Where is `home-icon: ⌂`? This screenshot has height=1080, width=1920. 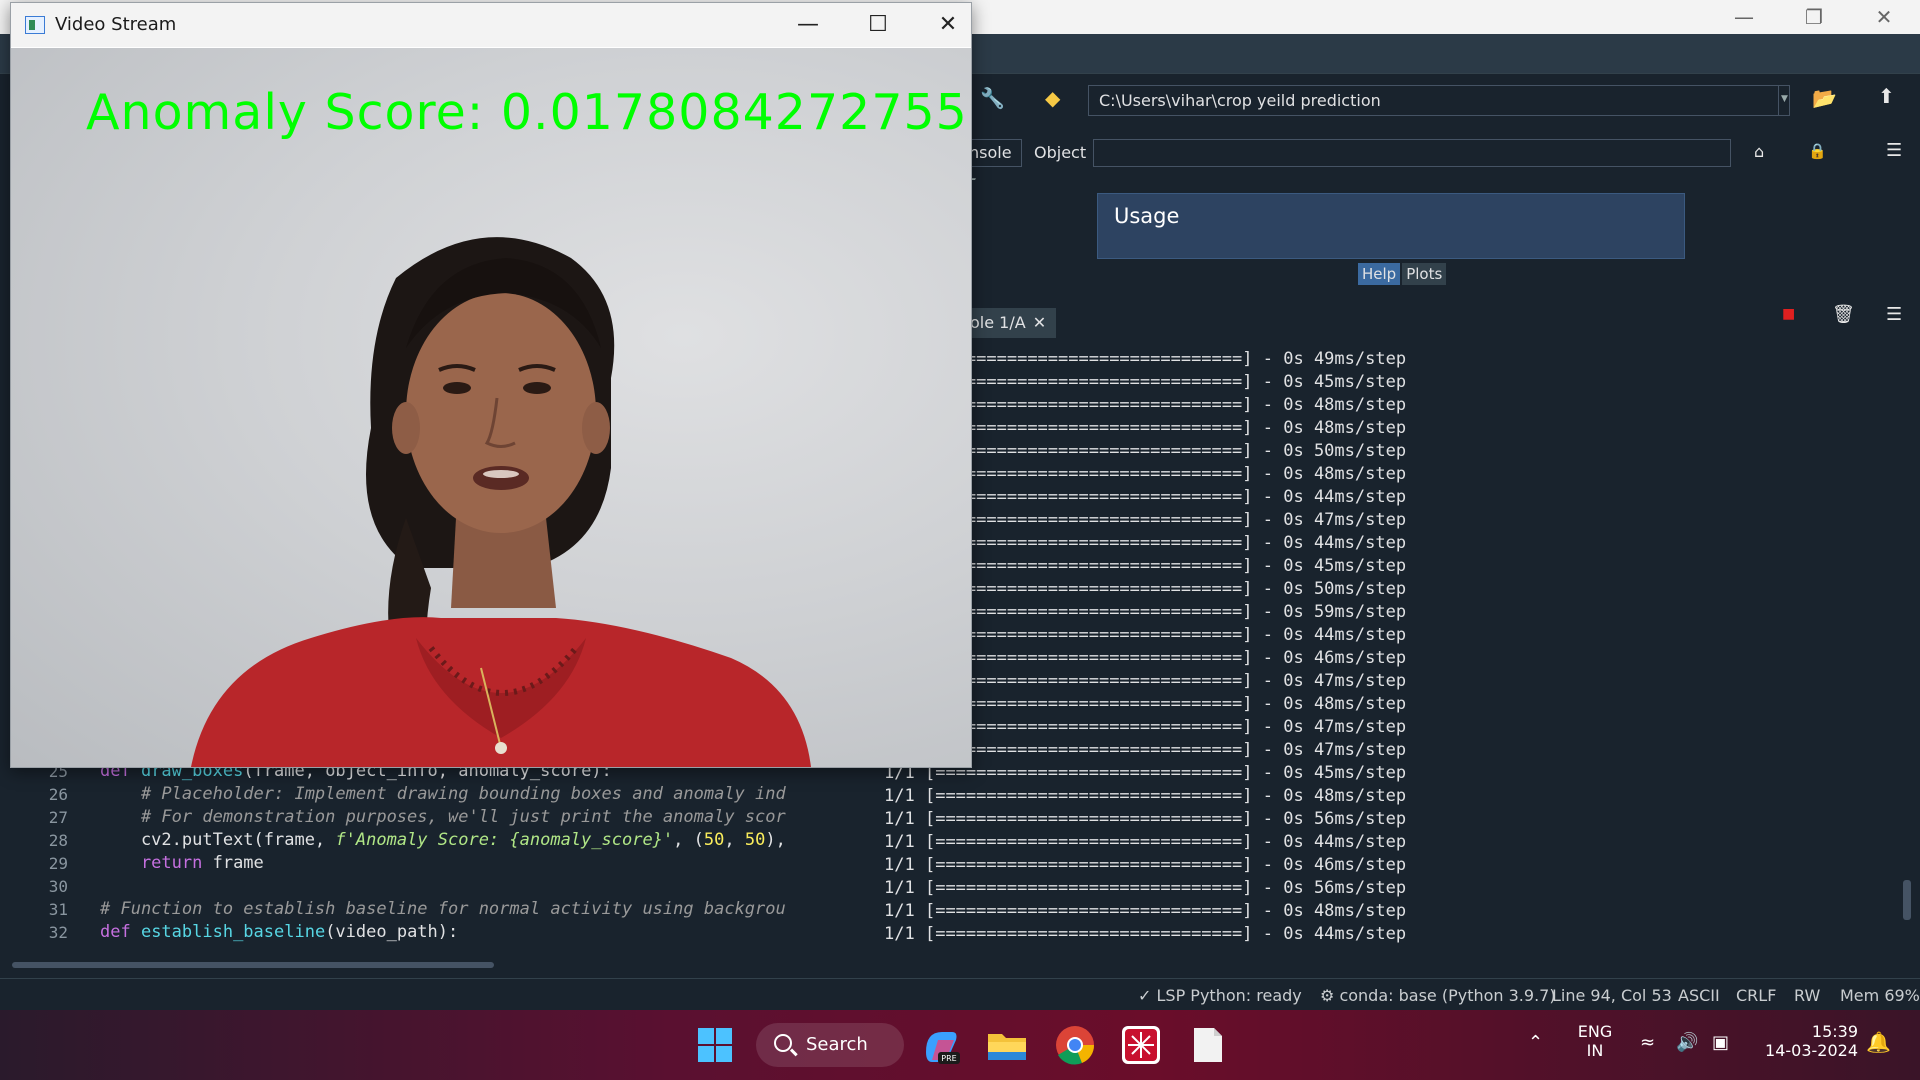 home-icon: ⌂ is located at coordinates (1759, 151).